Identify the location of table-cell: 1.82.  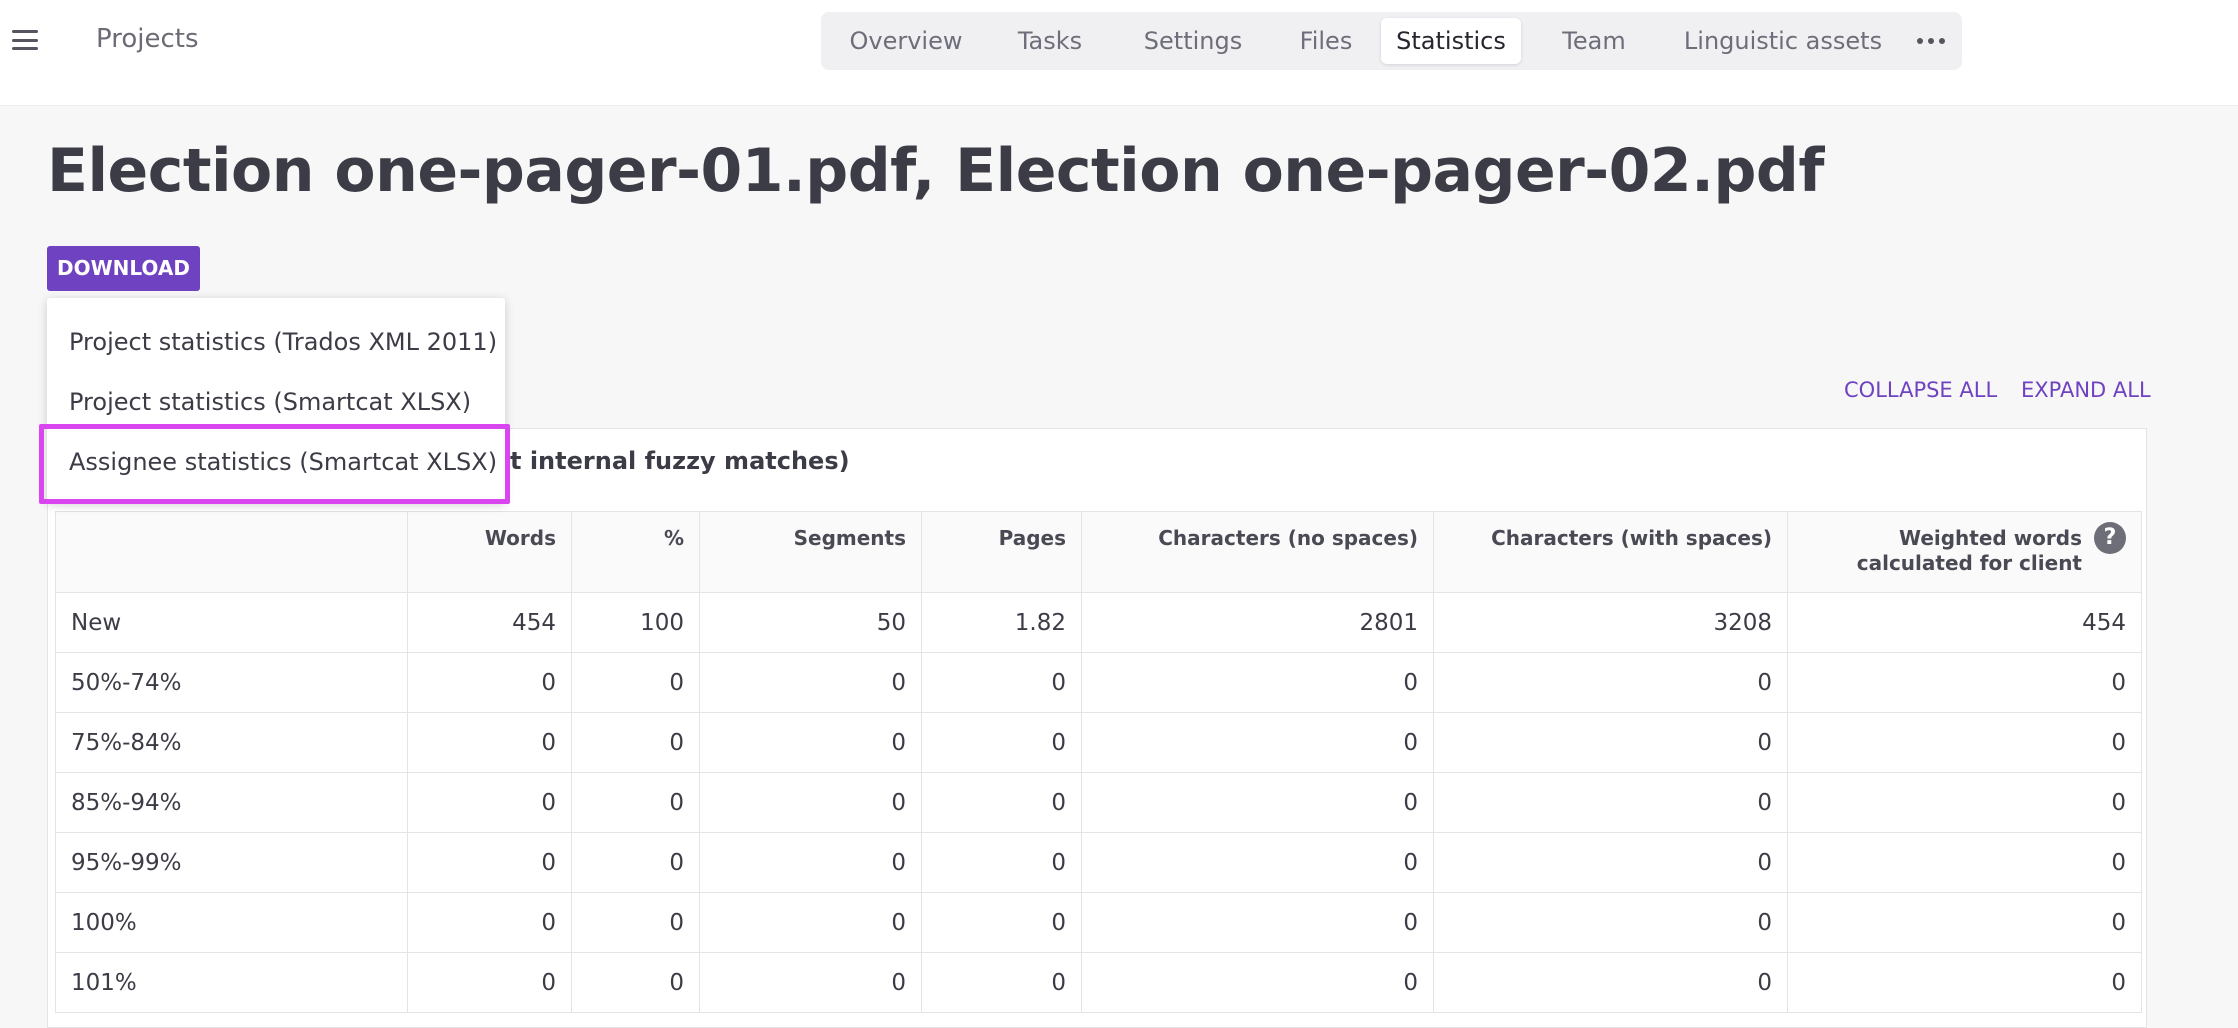
(1001, 622).